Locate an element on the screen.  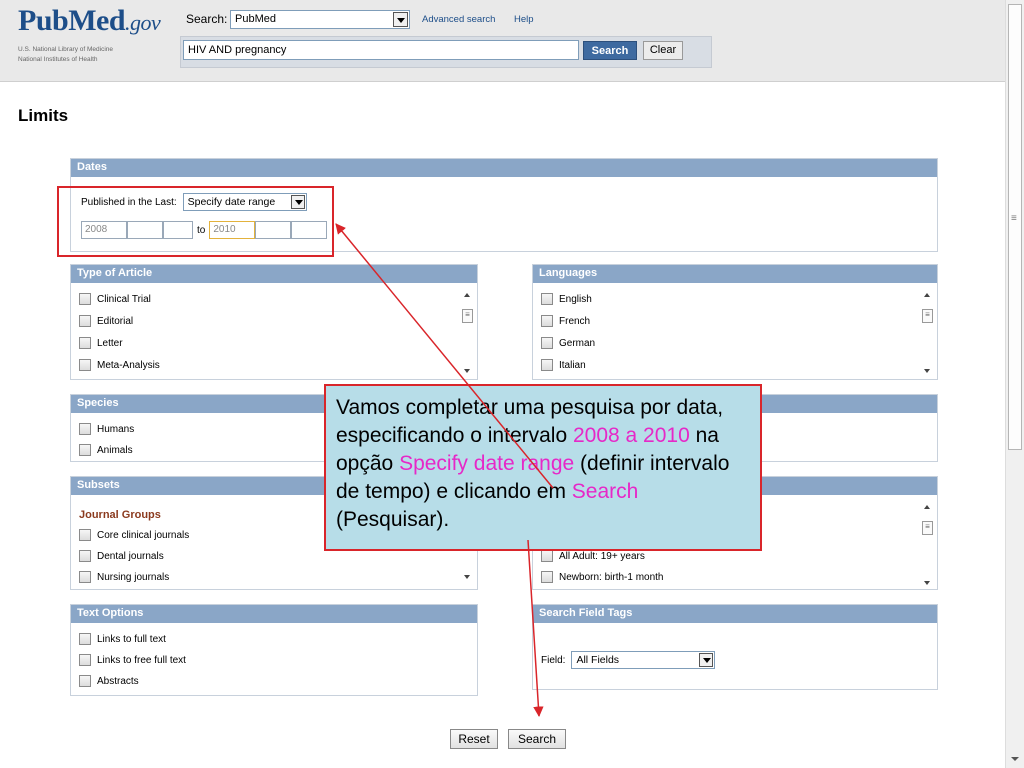
annotation-highlight-option: Specify date range is located at coordinates (487, 463).